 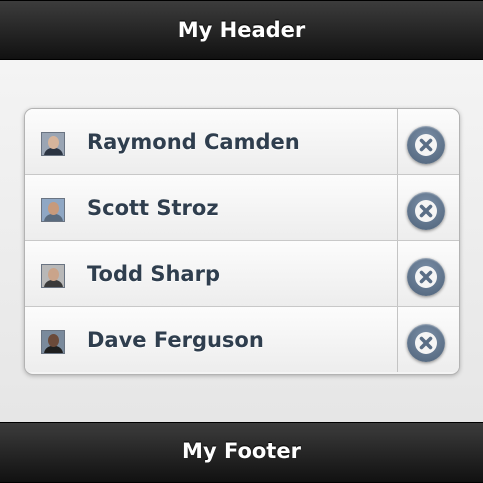 I want to click on list-item-link: Todd Sharp, so click(x=211, y=273).